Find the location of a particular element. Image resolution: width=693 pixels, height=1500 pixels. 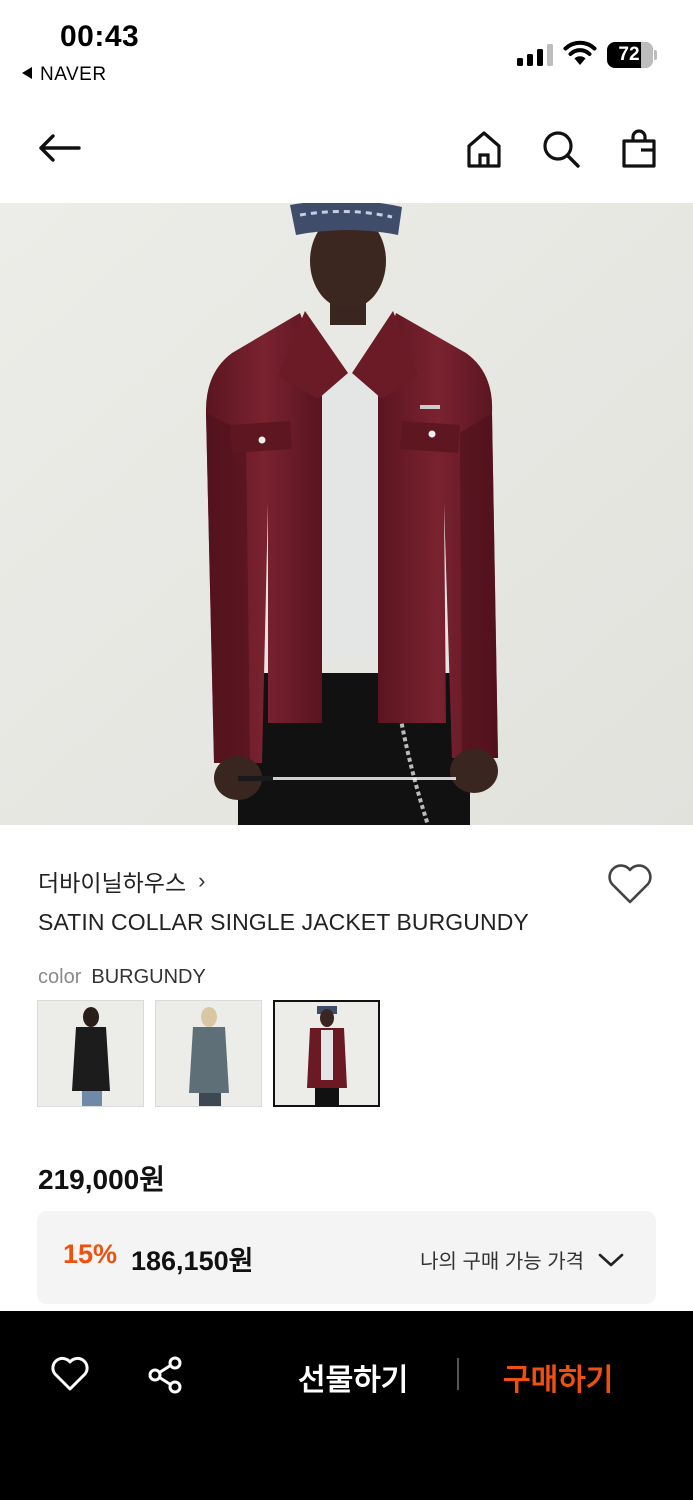

battery-level: 72 is located at coordinates (629, 54).